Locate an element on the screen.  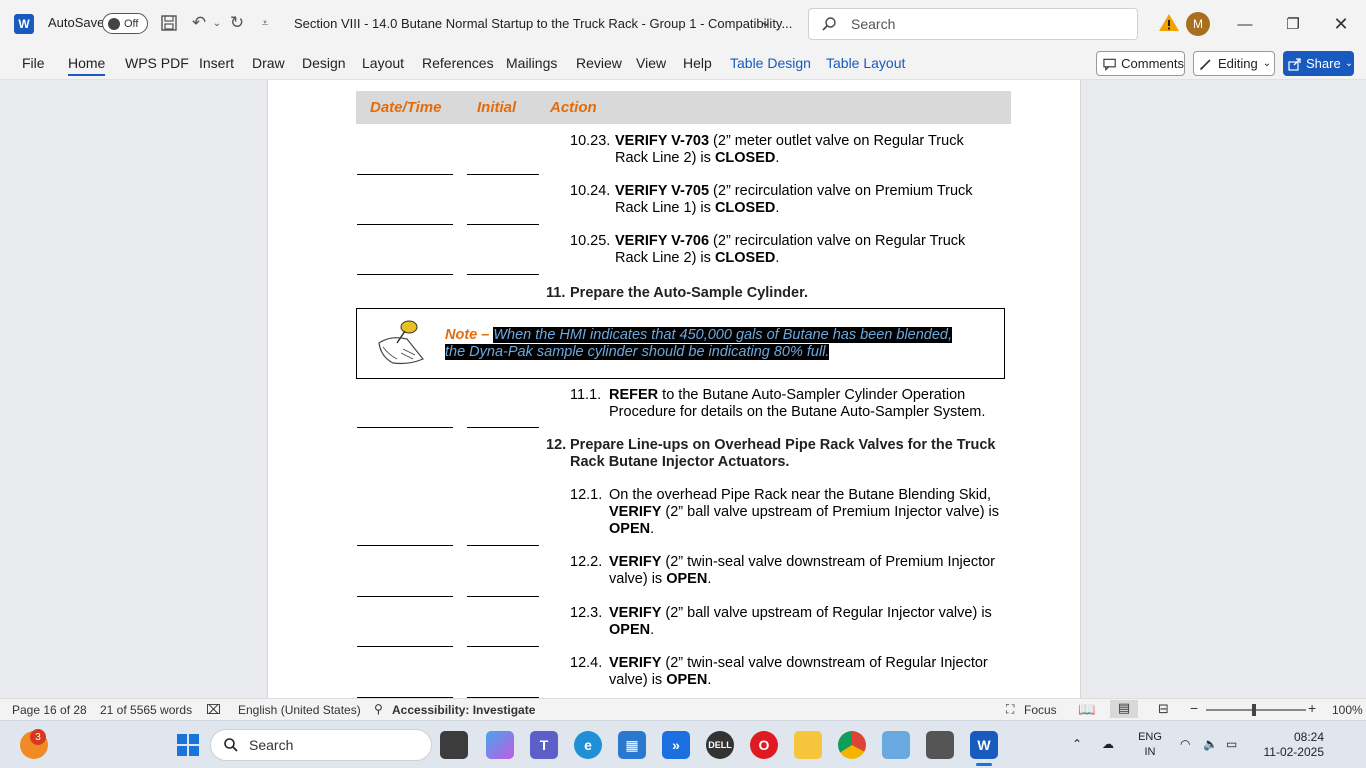
comments-button: Comments is located at coordinates (1140, 63).